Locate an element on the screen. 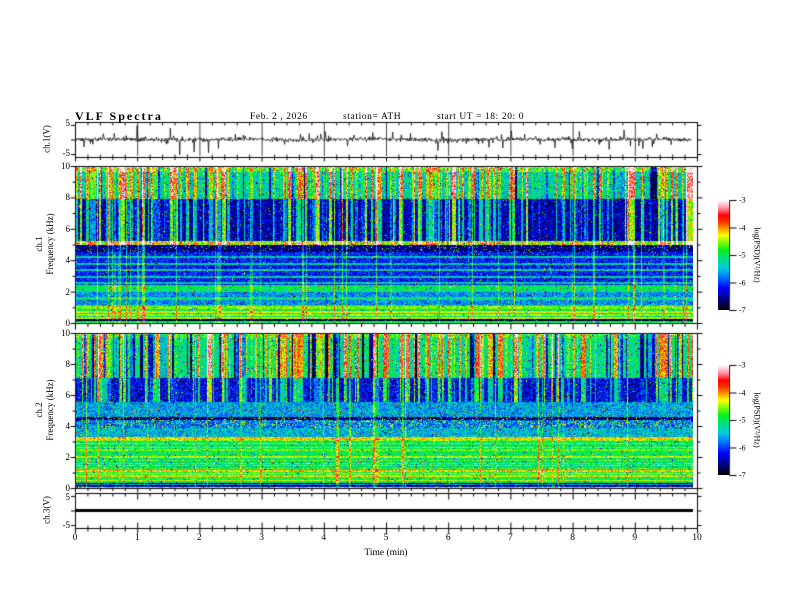  spec1-ylabel-line2: Frequency (kHz) is located at coordinates (50, 244).